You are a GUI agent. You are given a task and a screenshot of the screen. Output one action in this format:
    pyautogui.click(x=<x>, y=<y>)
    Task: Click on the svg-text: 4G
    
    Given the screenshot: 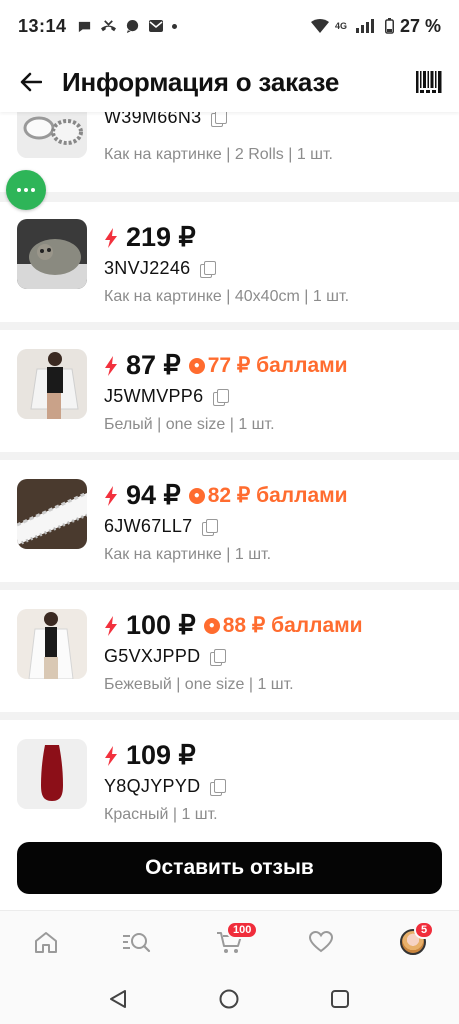 What is the action you would take?
    pyautogui.click(x=341, y=26)
    